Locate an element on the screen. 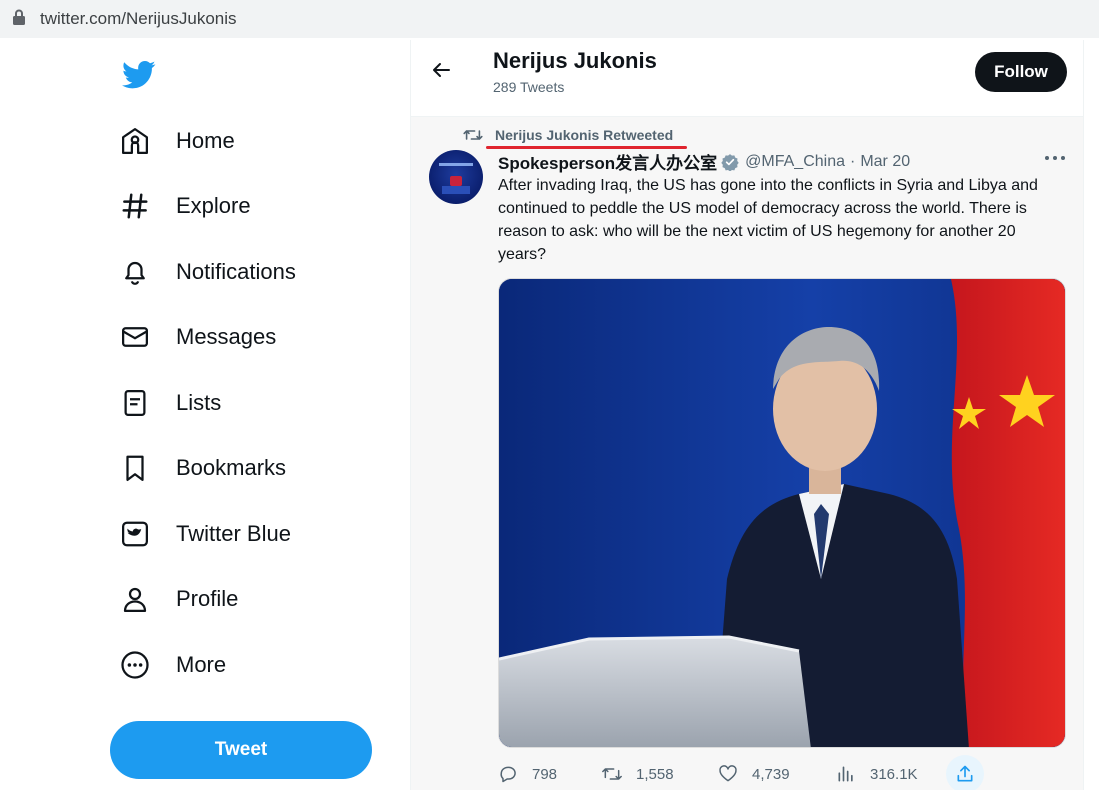 This screenshot has height=790, width=1099. reply-icon is located at coordinates (508, 774).